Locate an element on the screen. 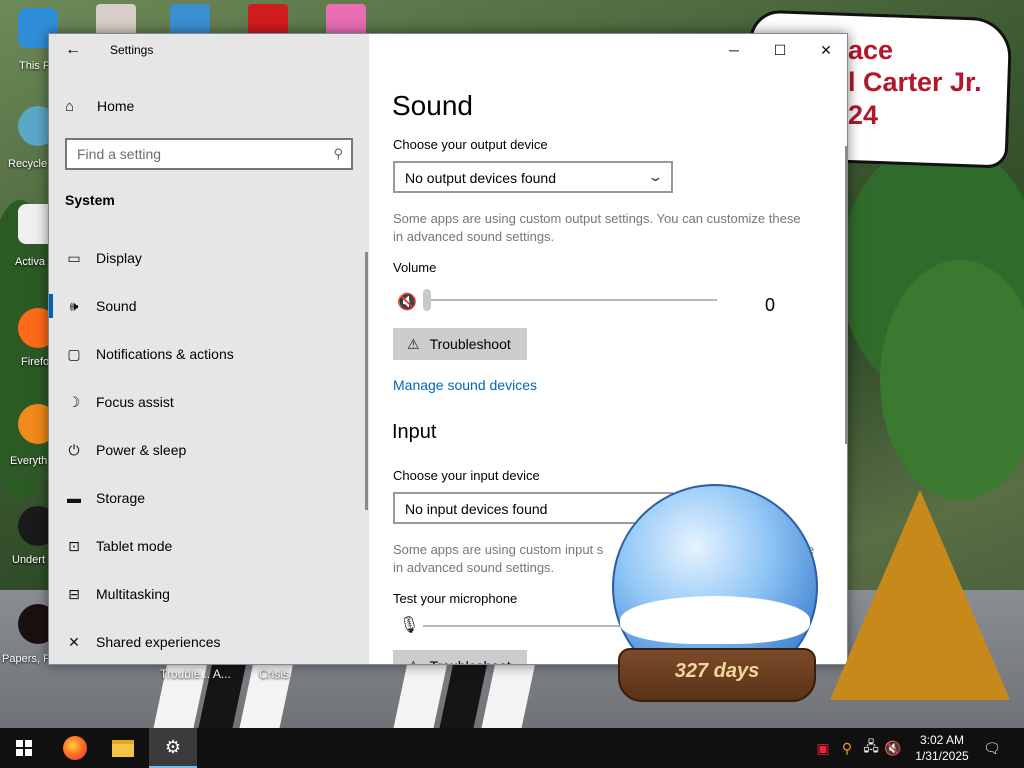 The height and width of the screenshot is (768, 1024). home-label: Home is located at coordinates (116, 106).